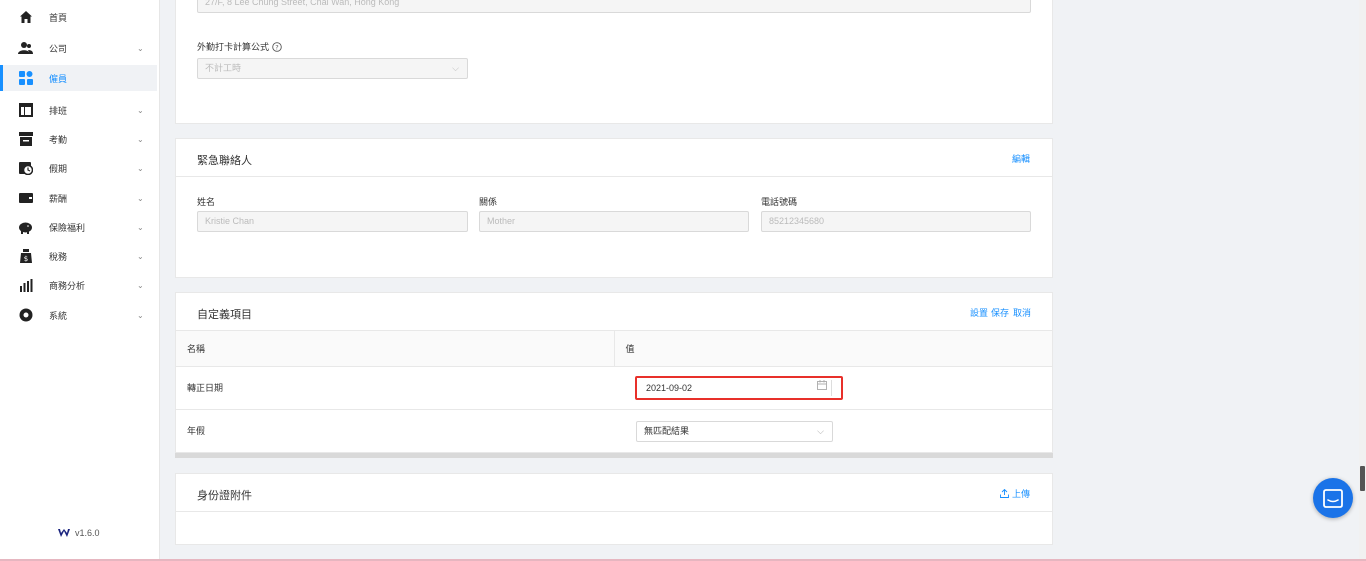 This screenshot has height=561, width=1366. I want to click on tax-icon: $, so click(25, 256).